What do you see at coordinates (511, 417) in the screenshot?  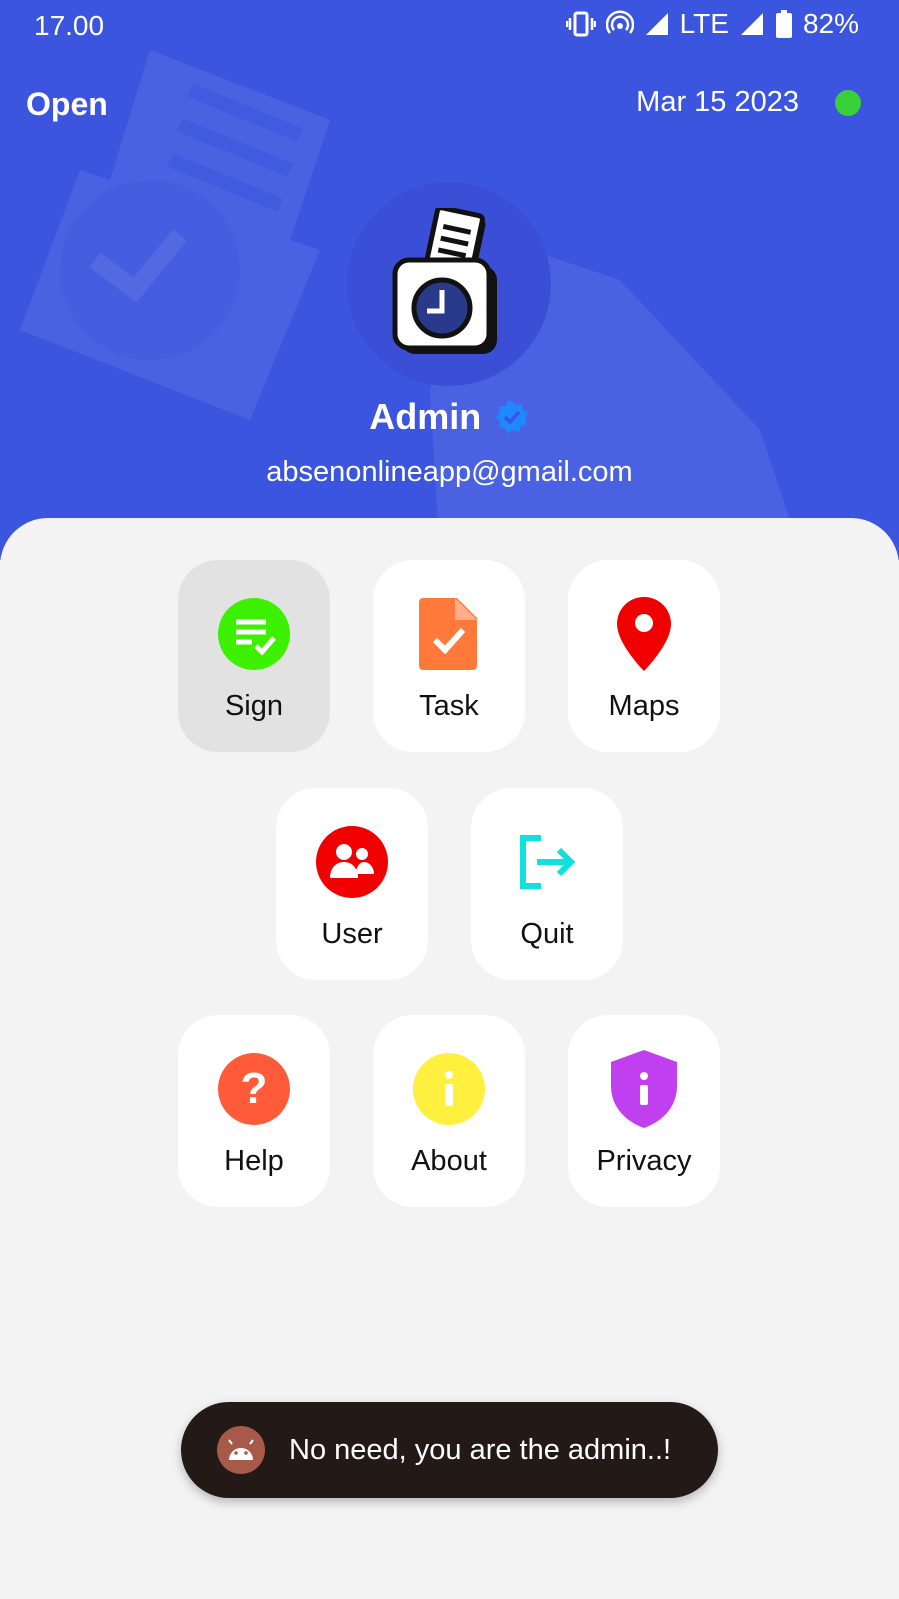 I see `verified-badge-icon` at bounding box center [511, 417].